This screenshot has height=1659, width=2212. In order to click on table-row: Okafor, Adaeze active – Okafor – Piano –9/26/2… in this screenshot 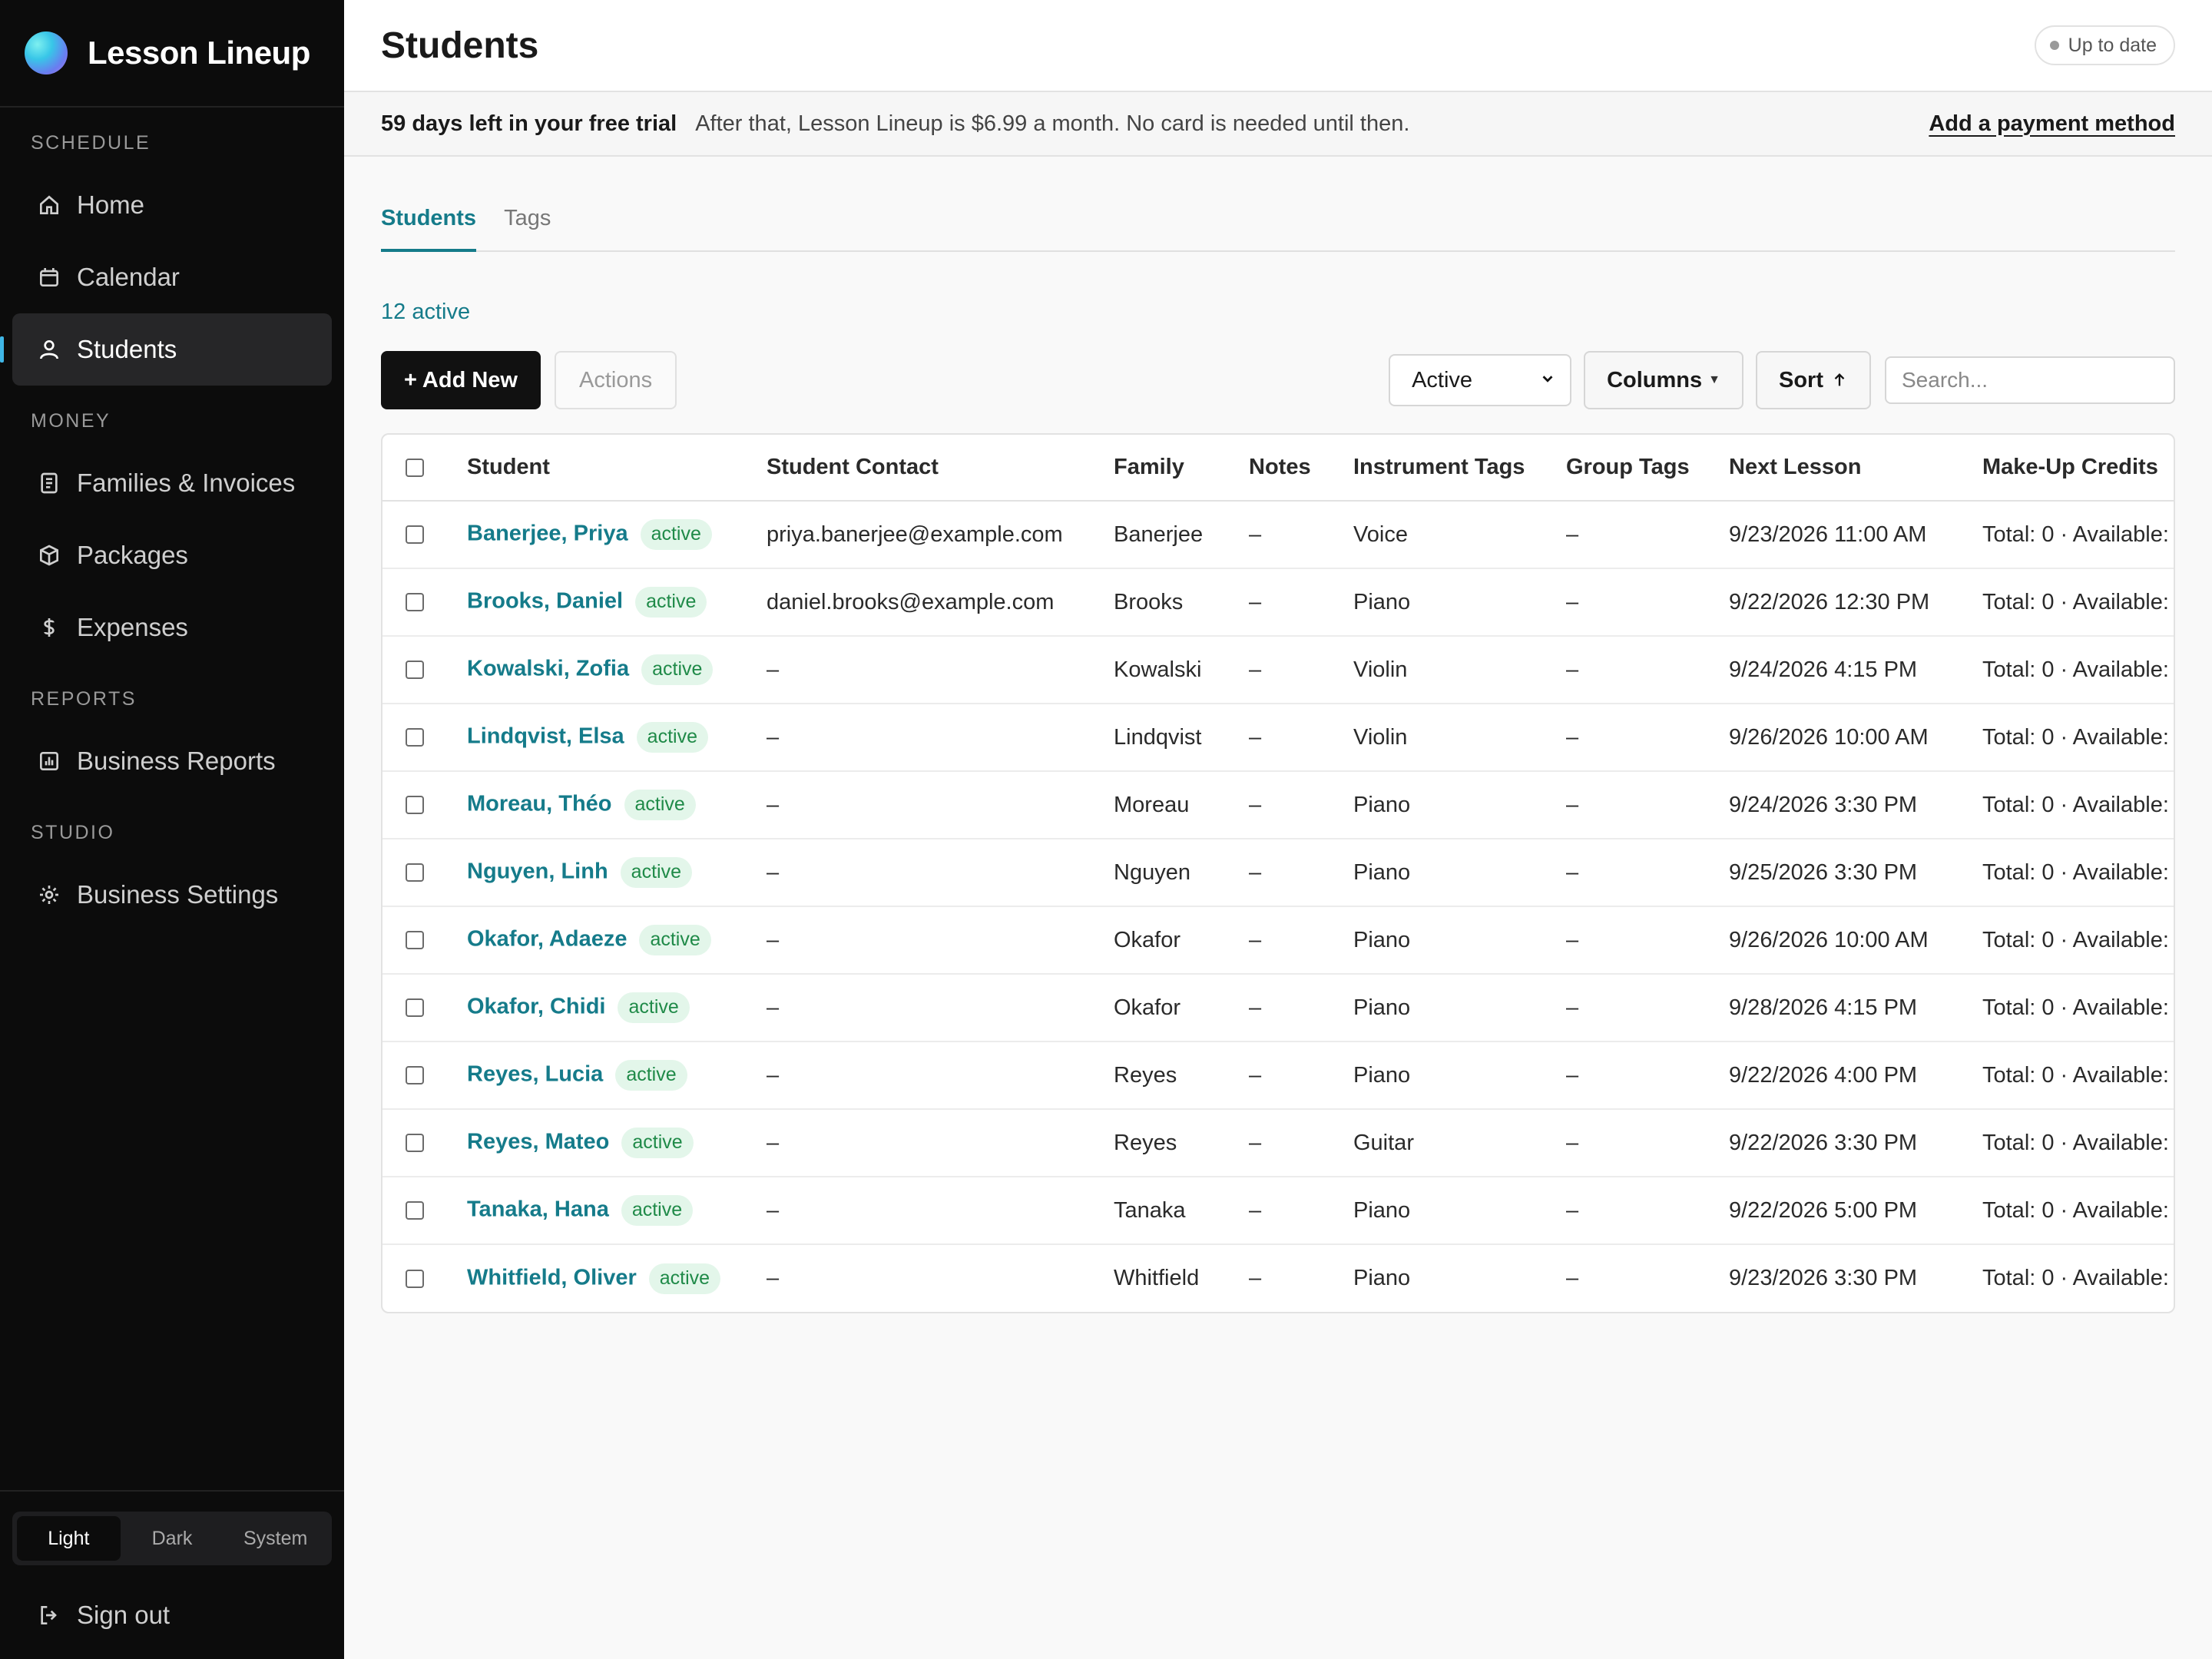, I will do `click(1278, 940)`.